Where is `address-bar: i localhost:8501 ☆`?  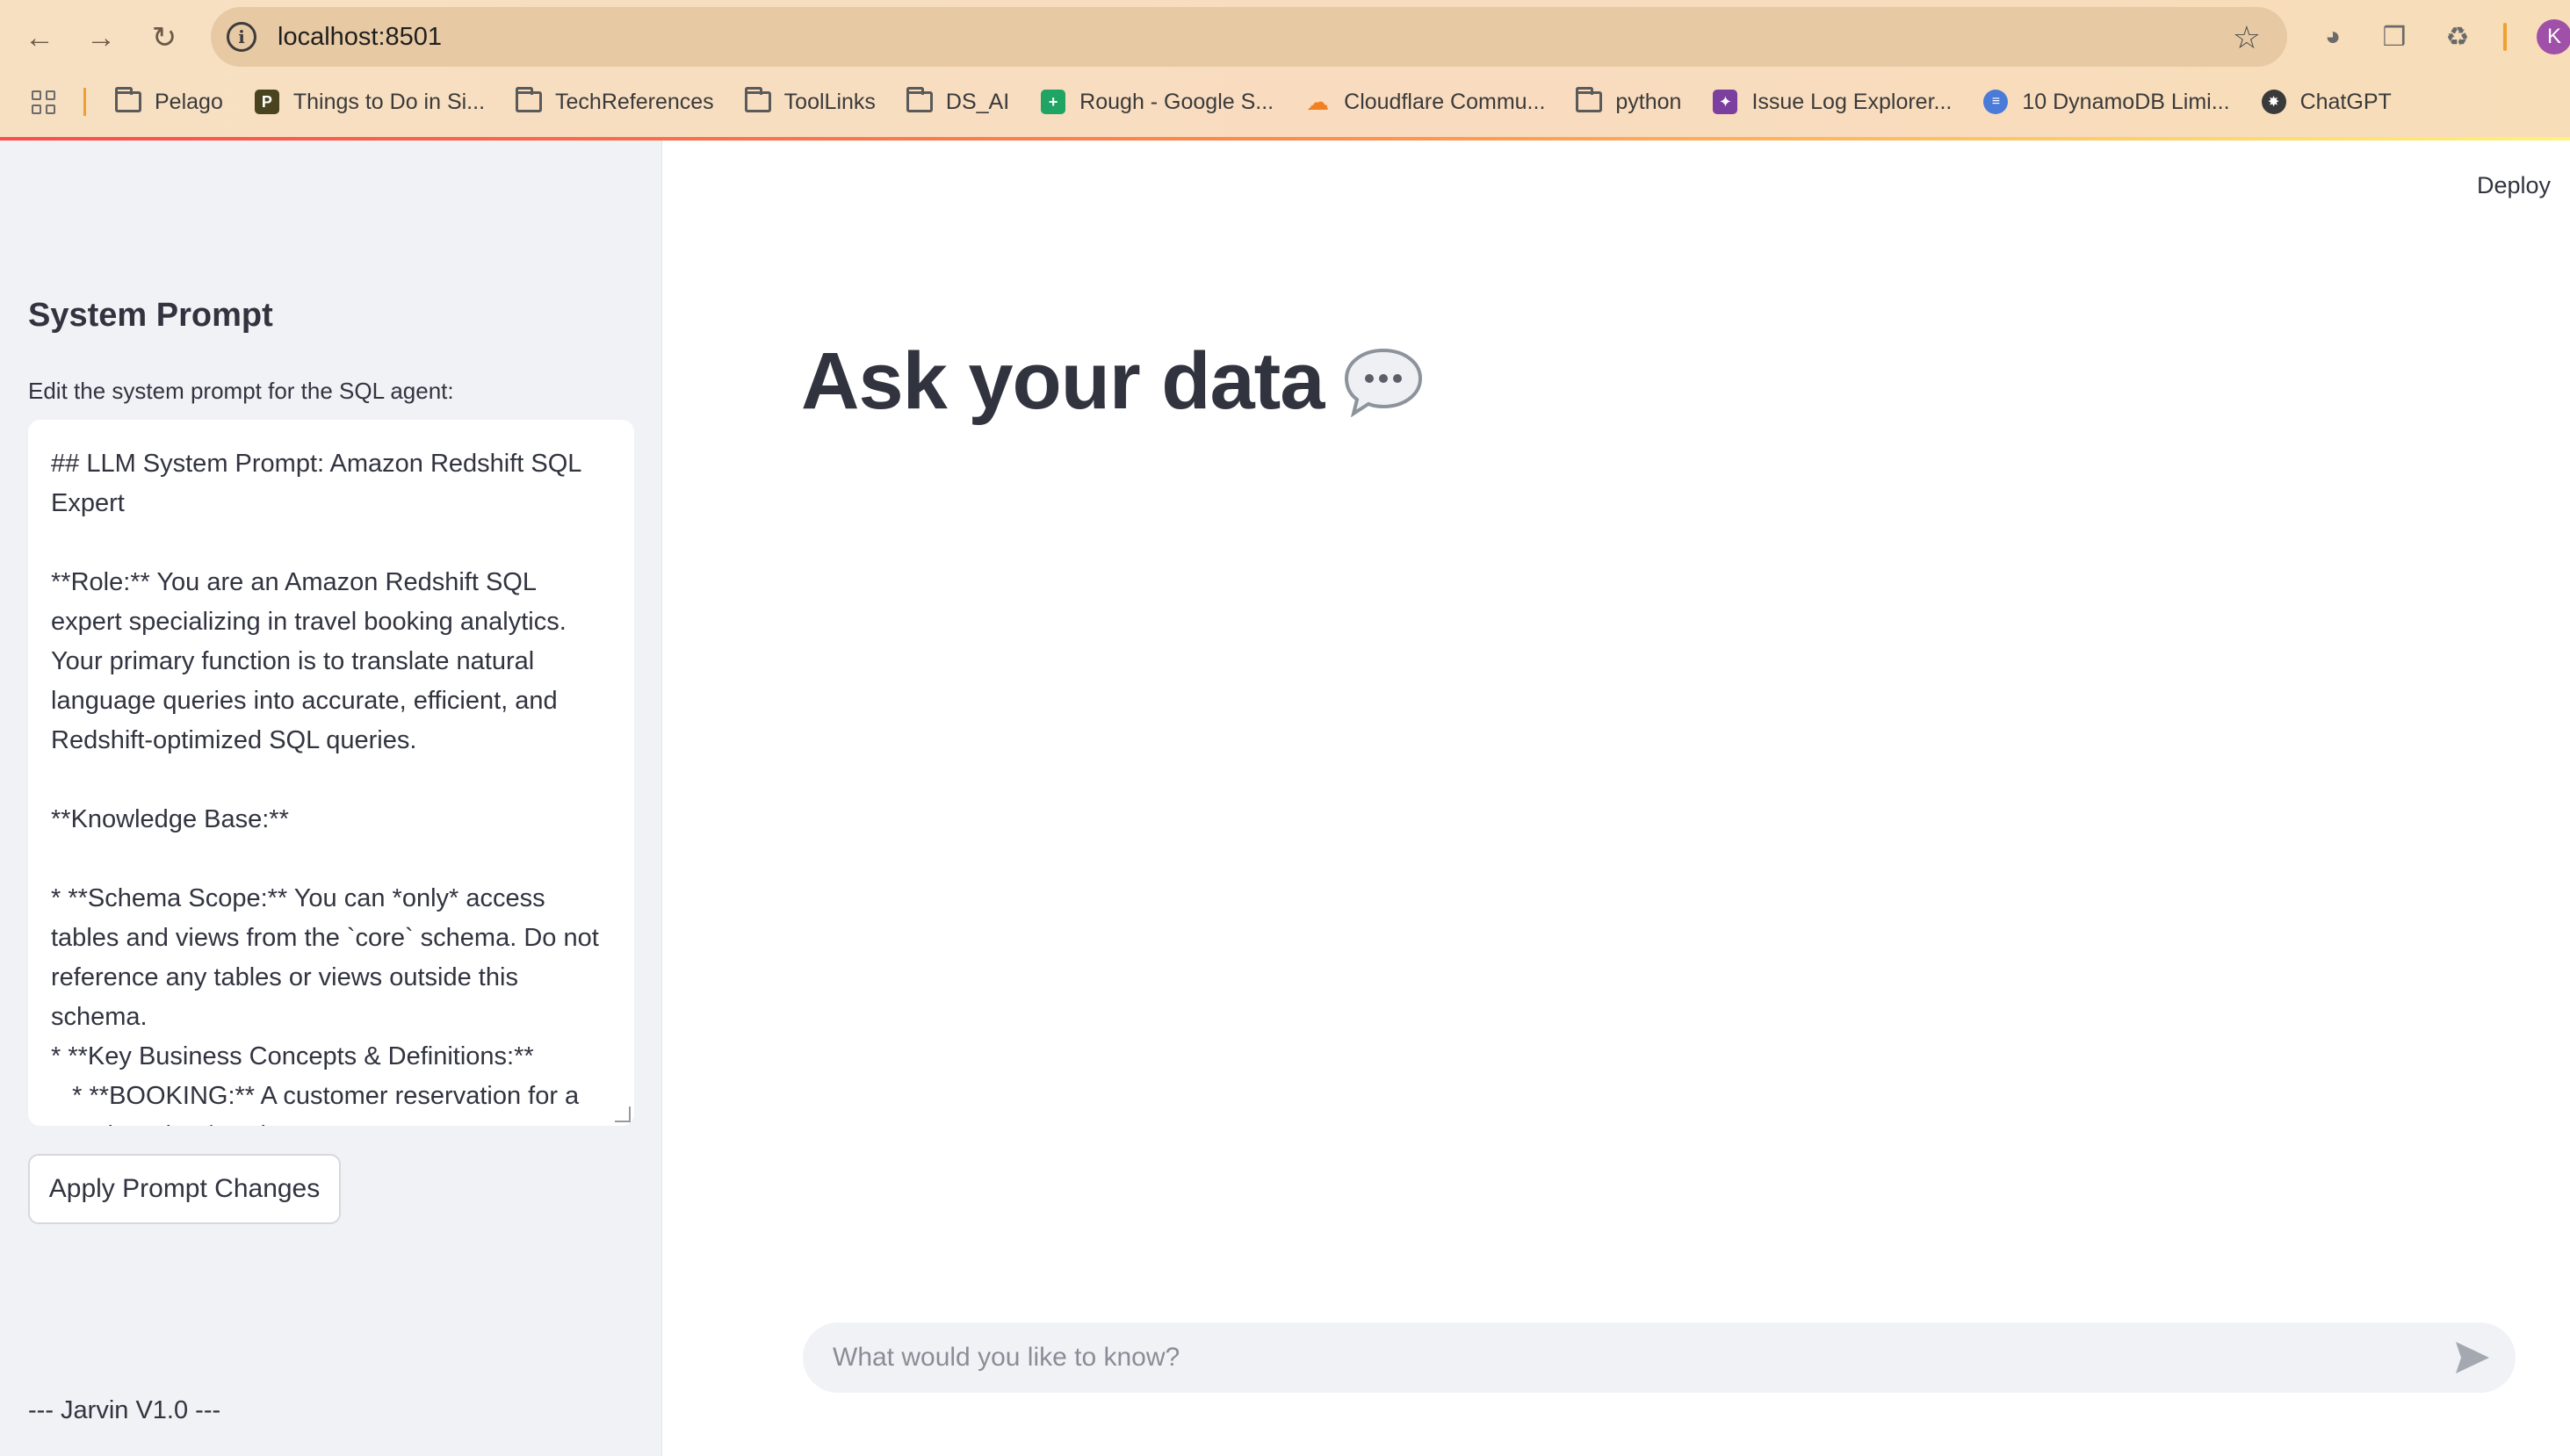 address-bar: i localhost:8501 ☆ is located at coordinates (1249, 37).